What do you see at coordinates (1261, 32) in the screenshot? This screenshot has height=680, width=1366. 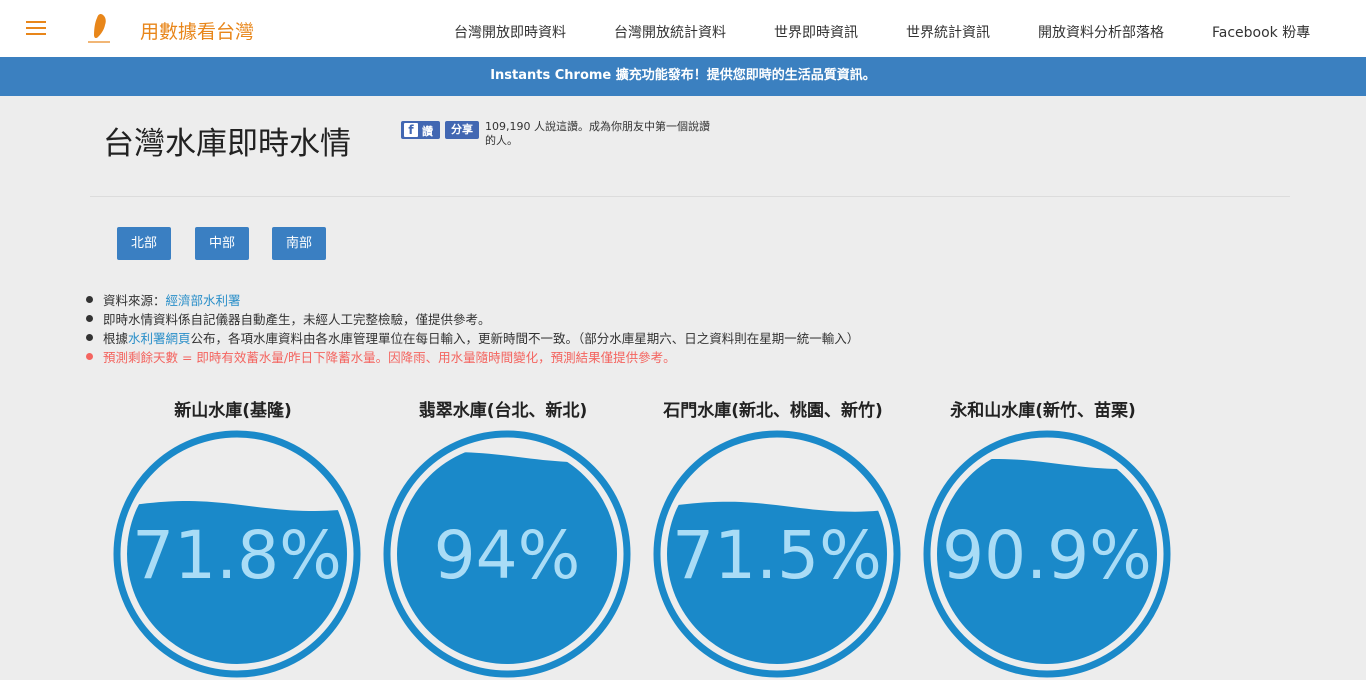 I see `nav-facebook-page: Facebook 粉專` at bounding box center [1261, 32].